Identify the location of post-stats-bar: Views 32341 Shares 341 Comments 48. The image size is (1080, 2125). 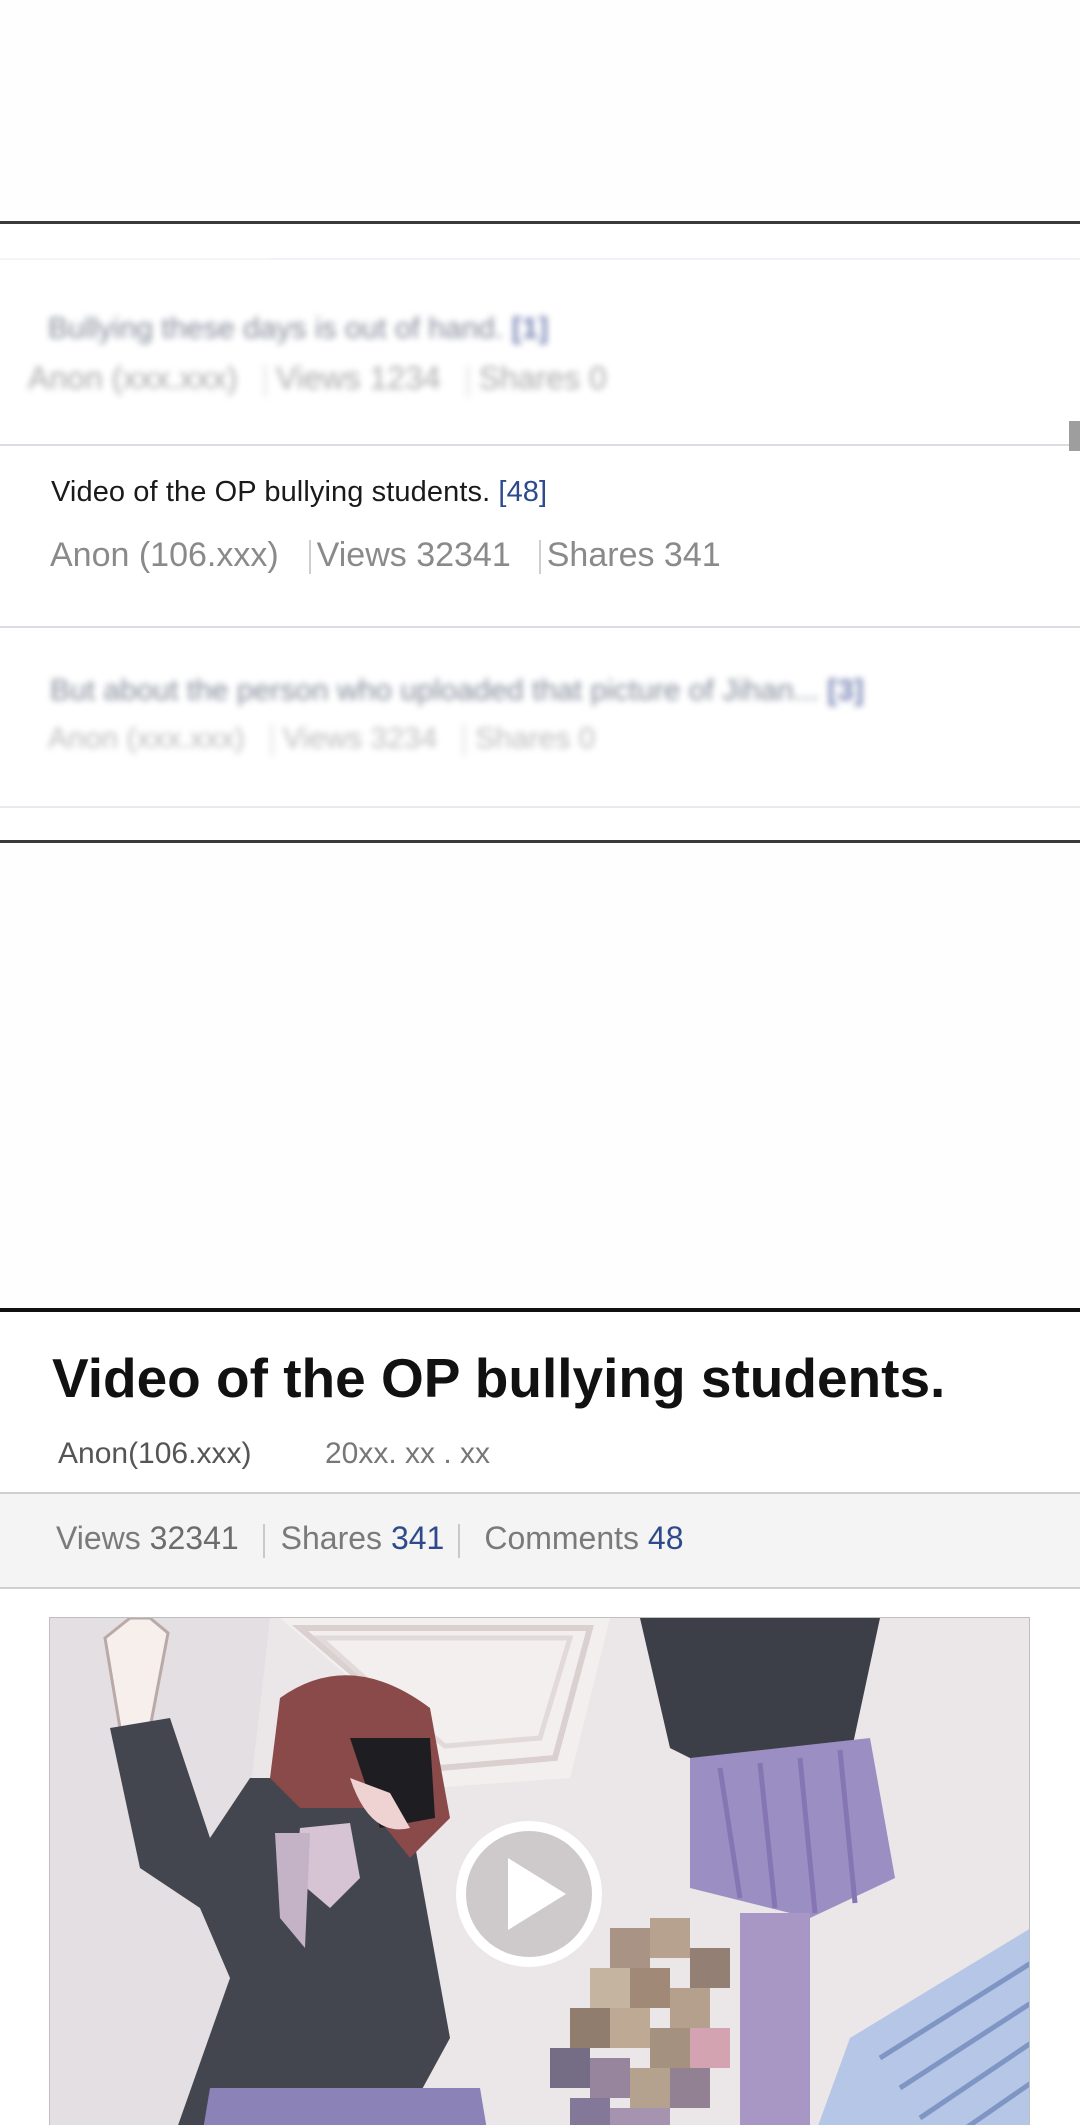
(540, 1540).